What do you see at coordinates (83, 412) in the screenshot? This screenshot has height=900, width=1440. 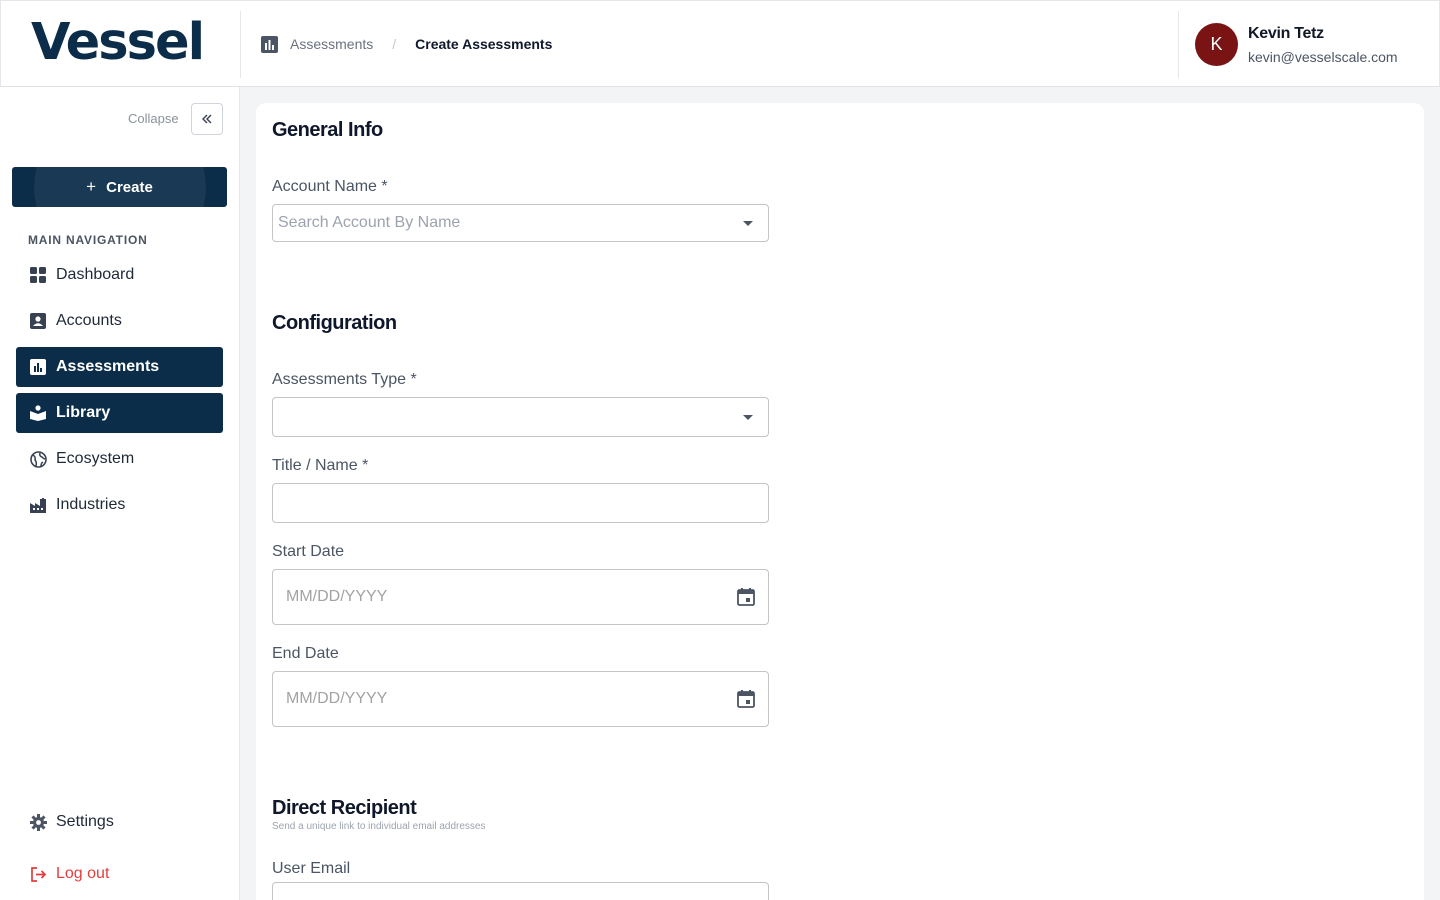 I see `sidebar-item-label: Library` at bounding box center [83, 412].